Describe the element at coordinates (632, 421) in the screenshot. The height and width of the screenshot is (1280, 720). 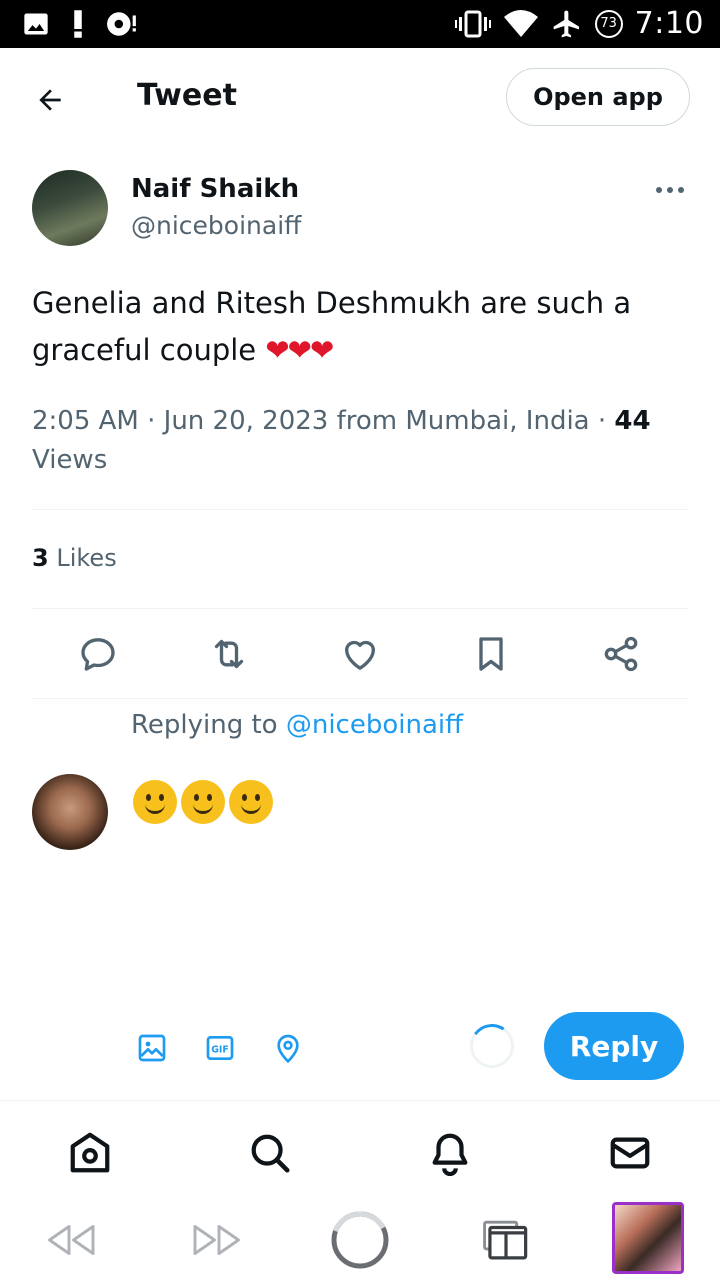
I see `views-count: 44` at that location.